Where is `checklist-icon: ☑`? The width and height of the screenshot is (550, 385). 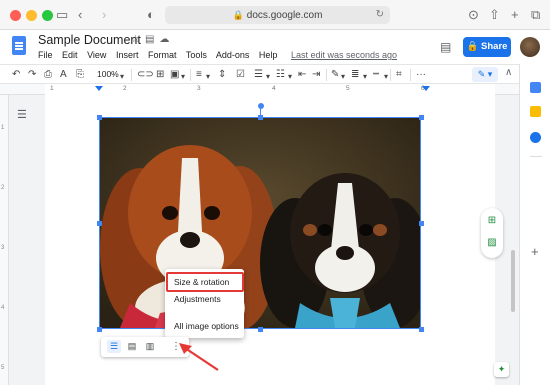
checklist-icon: ☑ is located at coordinates (240, 75).